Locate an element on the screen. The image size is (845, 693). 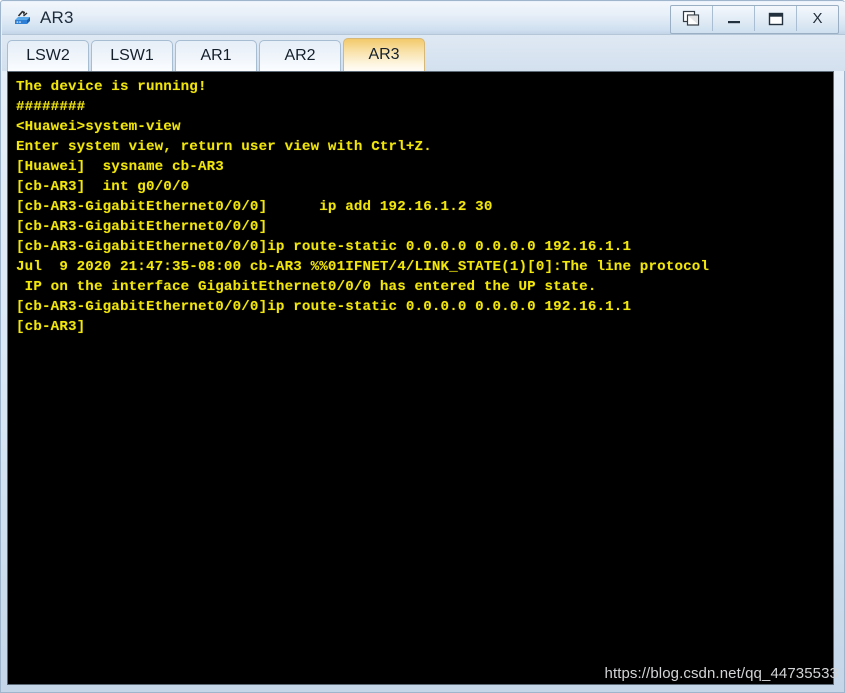
terminal-line: [Huawei] sysname cb-AR3 is located at coordinates (120, 167).